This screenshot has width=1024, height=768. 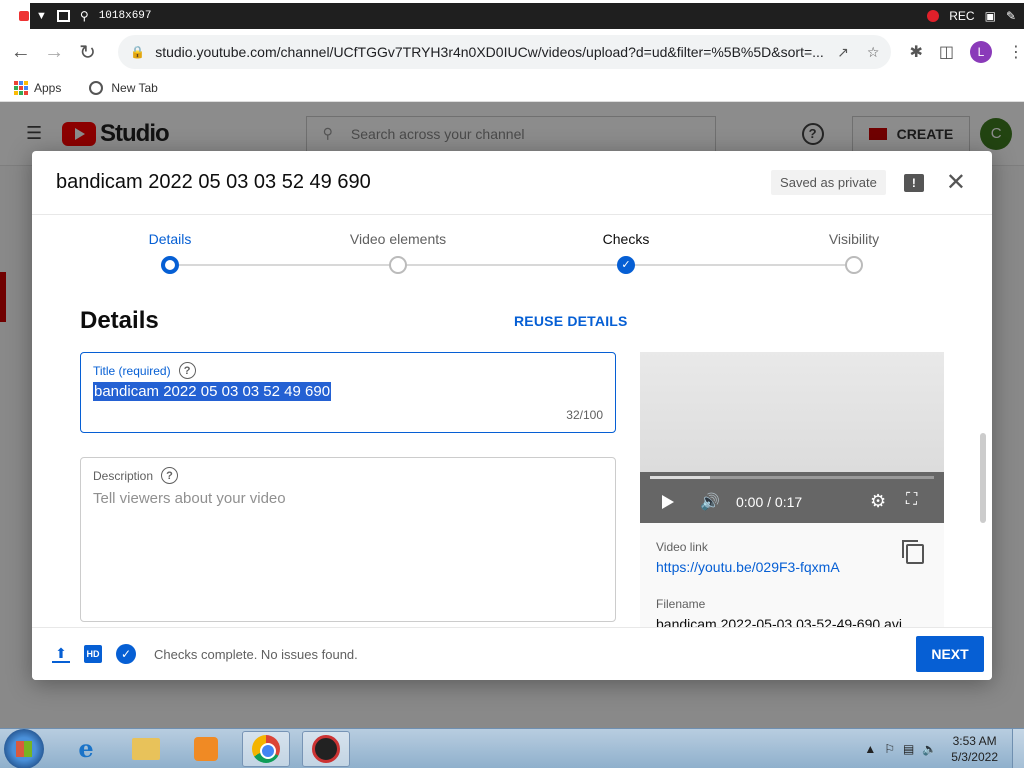 I want to click on video-link-label: Video link, so click(x=682, y=547).